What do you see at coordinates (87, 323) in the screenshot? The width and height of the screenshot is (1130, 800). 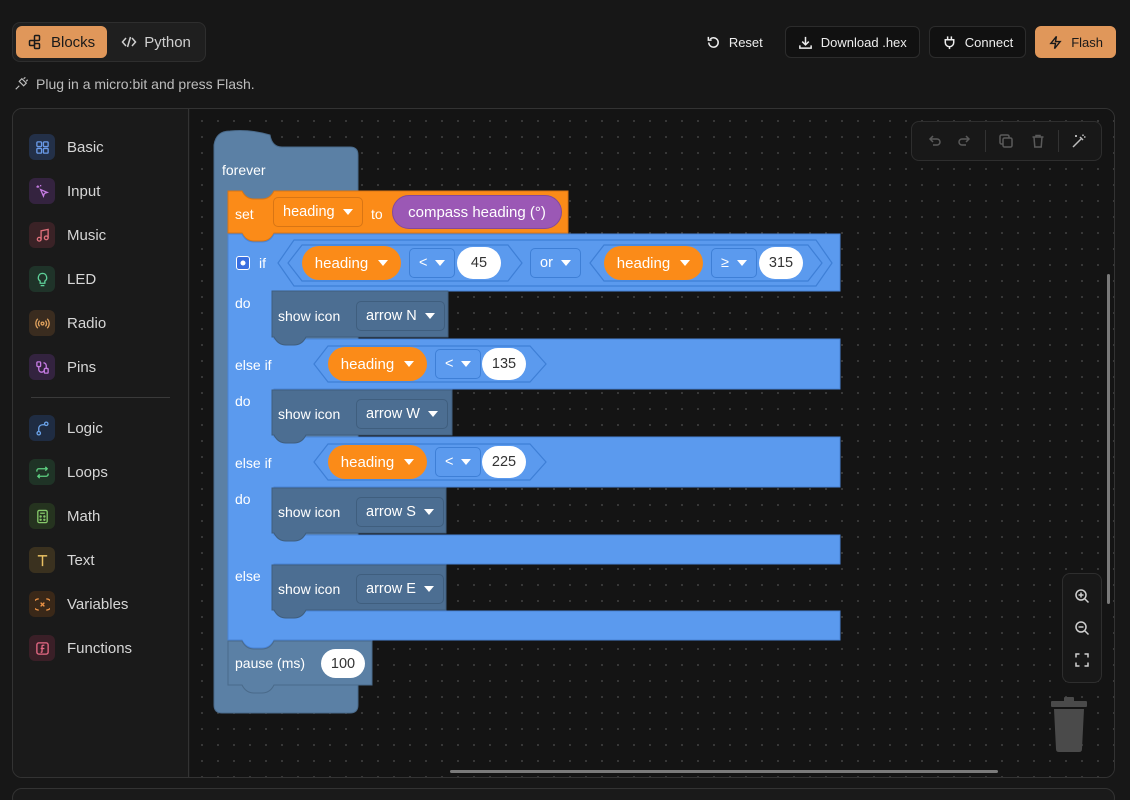 I see `category-label: Radio` at bounding box center [87, 323].